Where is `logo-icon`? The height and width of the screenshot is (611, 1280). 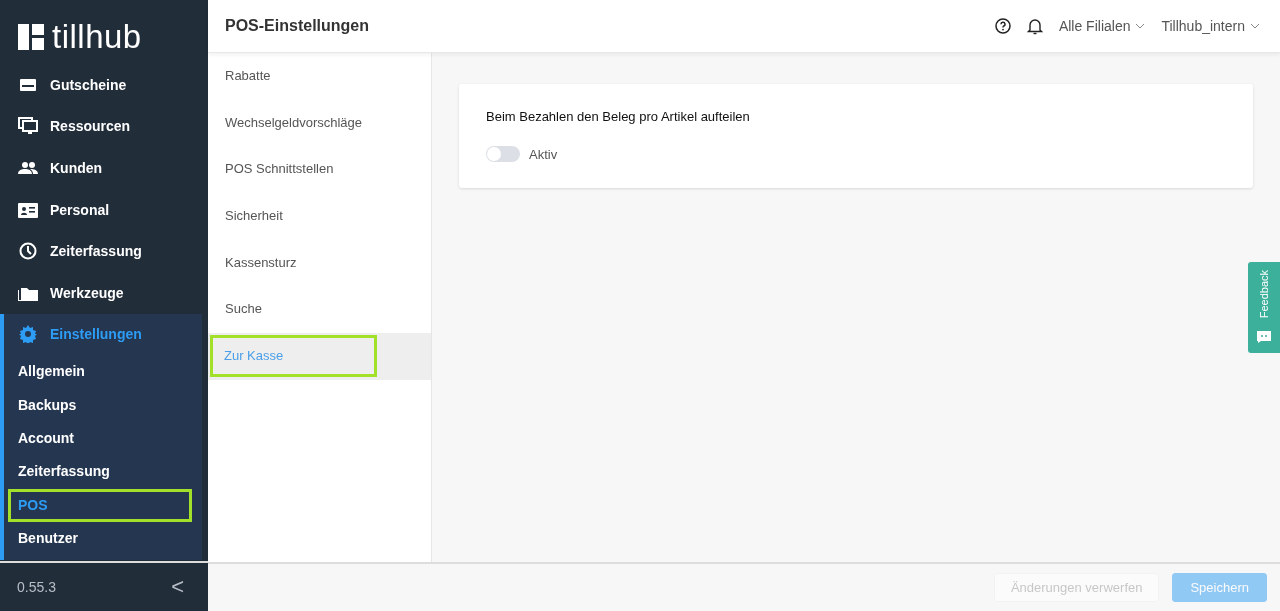
logo-icon is located at coordinates (31, 37).